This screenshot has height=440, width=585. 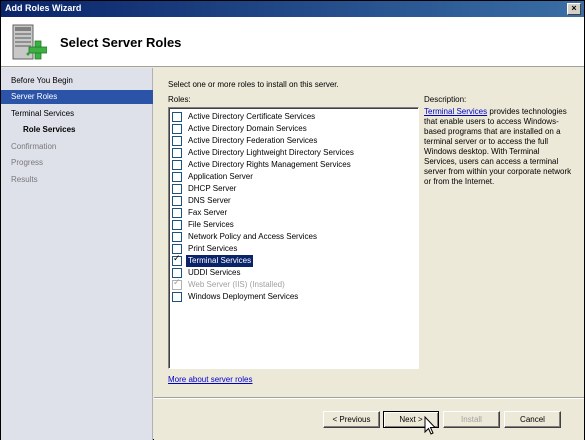 I want to click on role-row: Windows Deployment Services, so click(x=292, y=297).